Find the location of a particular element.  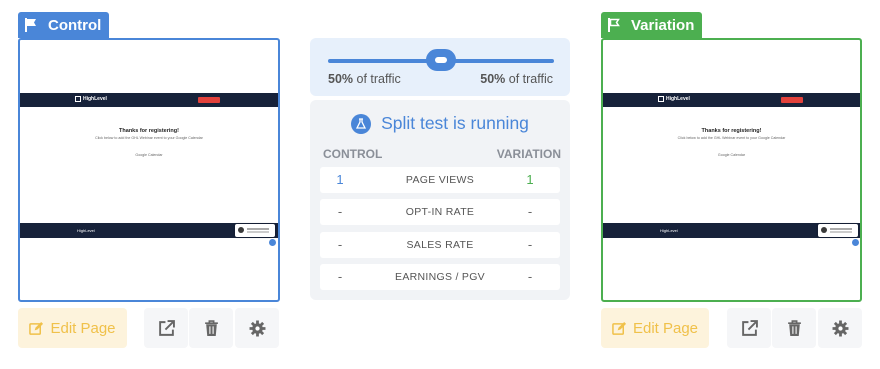

variation-delete-button is located at coordinates (794, 328).